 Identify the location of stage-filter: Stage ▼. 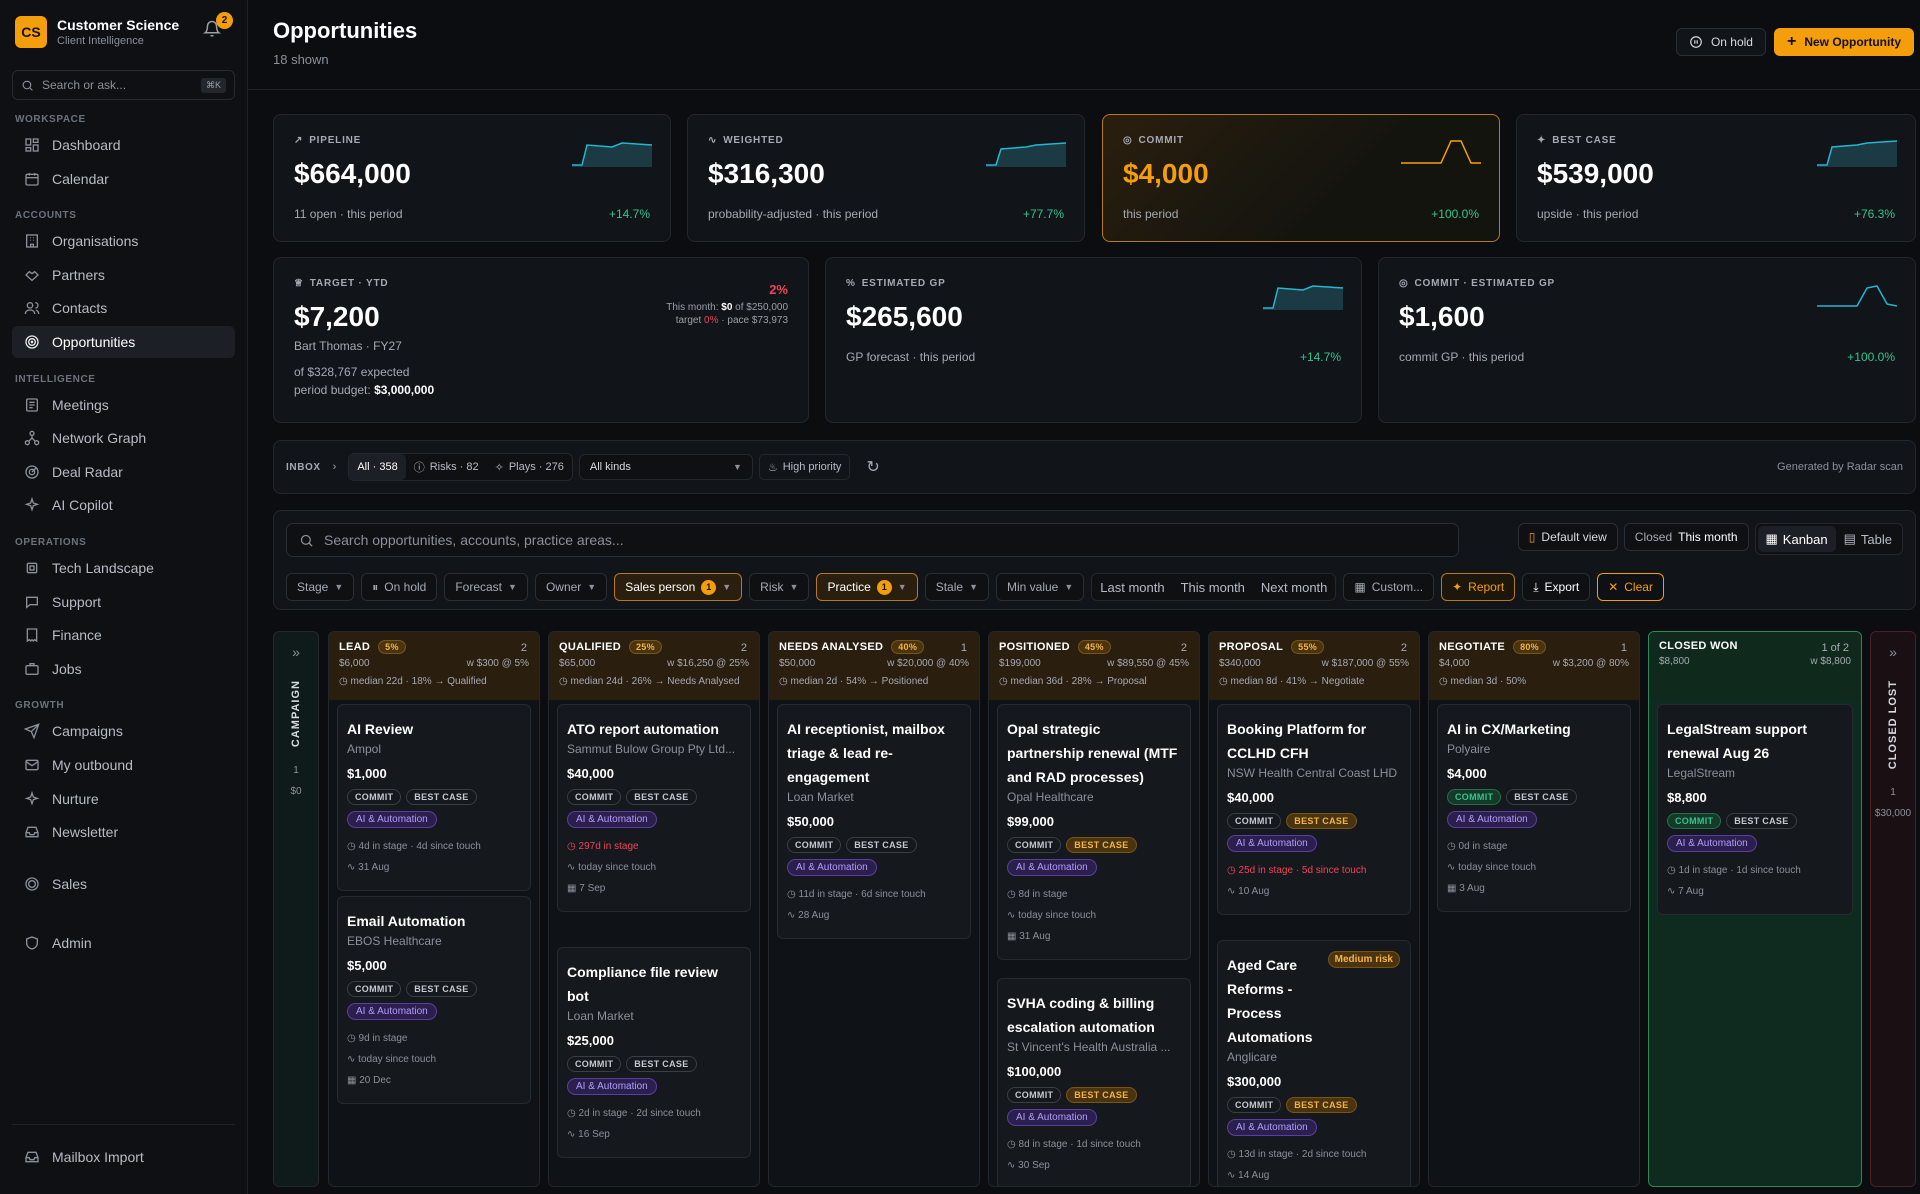
(320, 587).